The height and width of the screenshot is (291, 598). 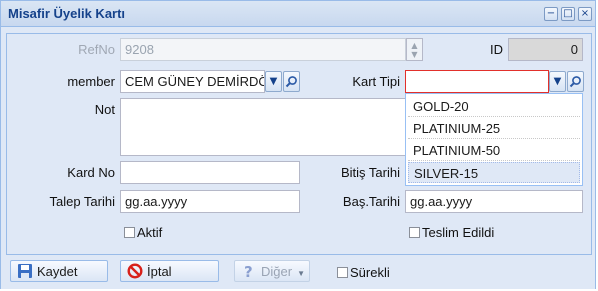 I want to click on refno-label: RefNo, so click(x=96, y=49).